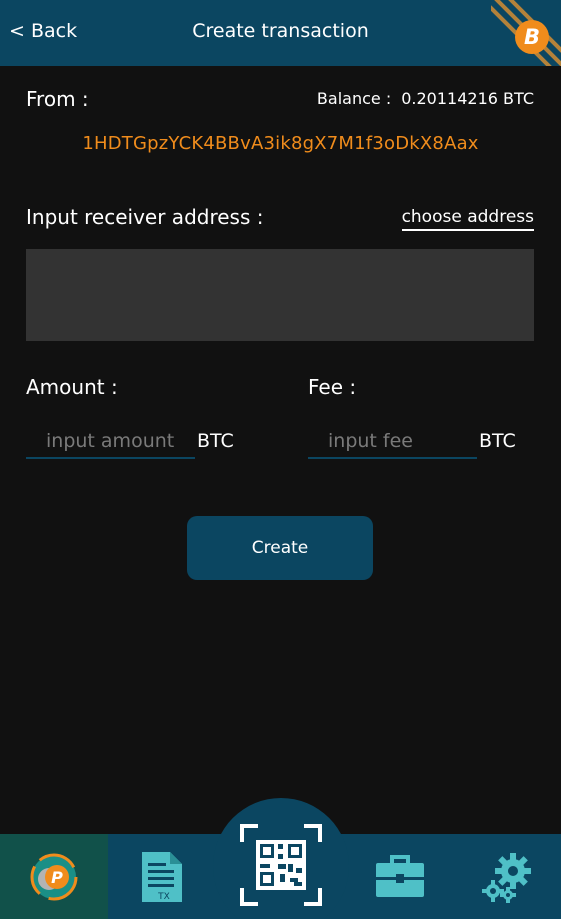 The image size is (561, 919). What do you see at coordinates (110, 442) in the screenshot?
I see `amount-input` at bounding box center [110, 442].